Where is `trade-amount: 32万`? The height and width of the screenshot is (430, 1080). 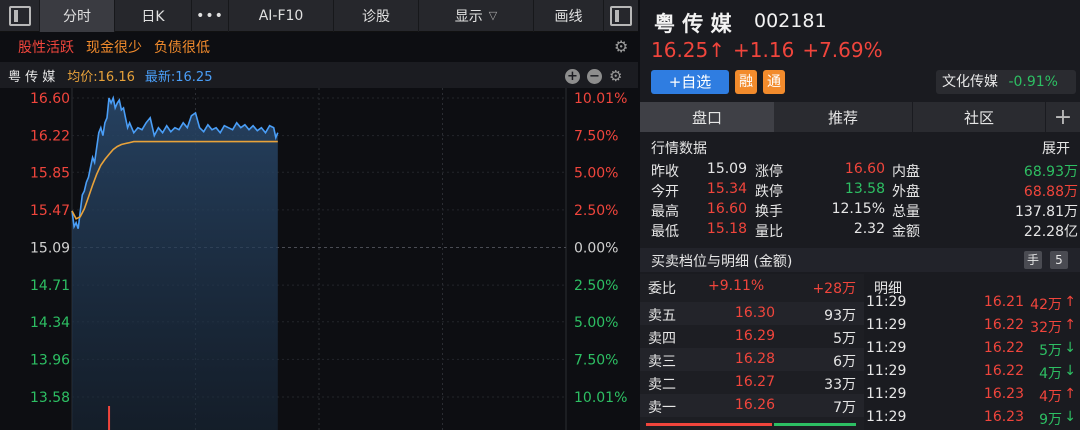 trade-amount: 32万 is located at coordinates (1046, 328).